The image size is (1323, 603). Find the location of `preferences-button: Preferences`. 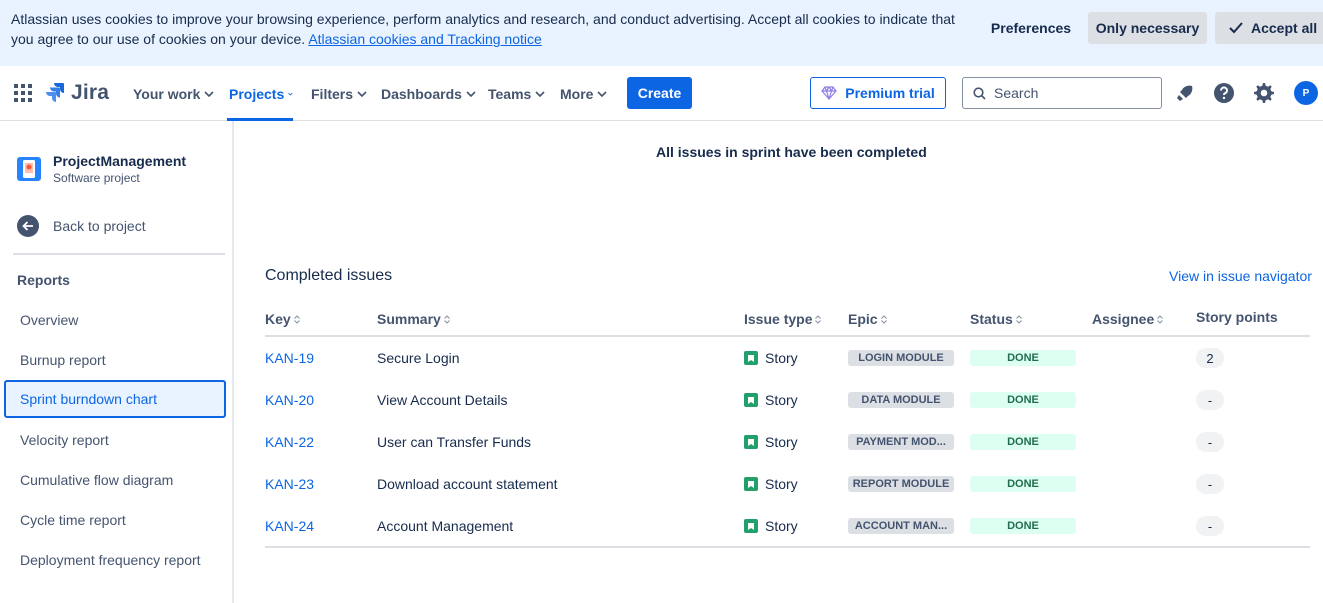

preferences-button: Preferences is located at coordinates (1031, 28).